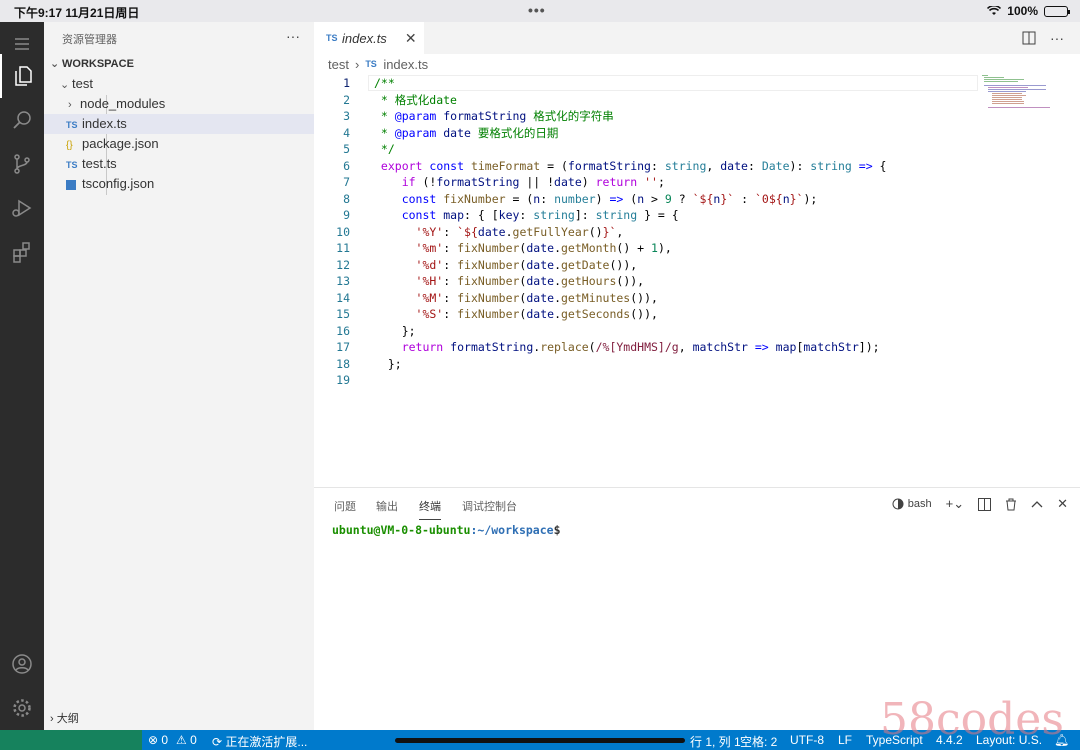  What do you see at coordinates (346, 83) in the screenshot?
I see `line-number: 1` at bounding box center [346, 83].